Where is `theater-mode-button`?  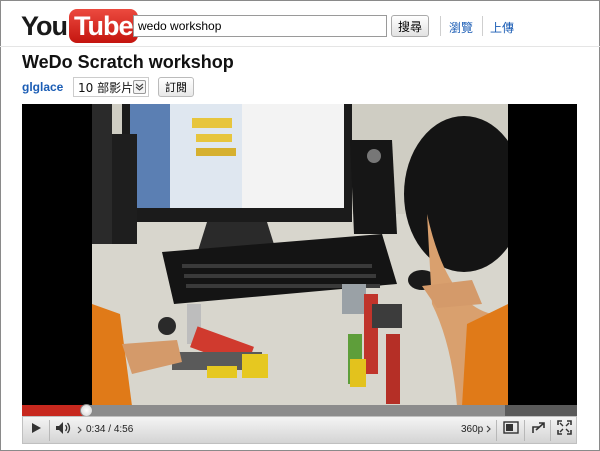
theater-mode-button is located at coordinates (511, 430).